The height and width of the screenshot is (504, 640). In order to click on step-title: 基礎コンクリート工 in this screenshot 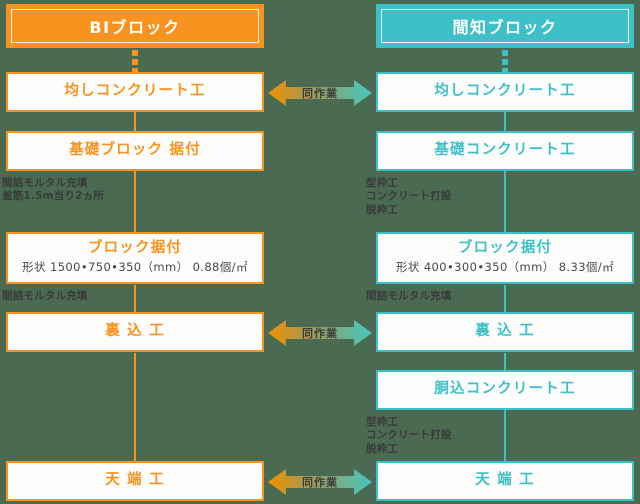, I will do `click(505, 150)`.